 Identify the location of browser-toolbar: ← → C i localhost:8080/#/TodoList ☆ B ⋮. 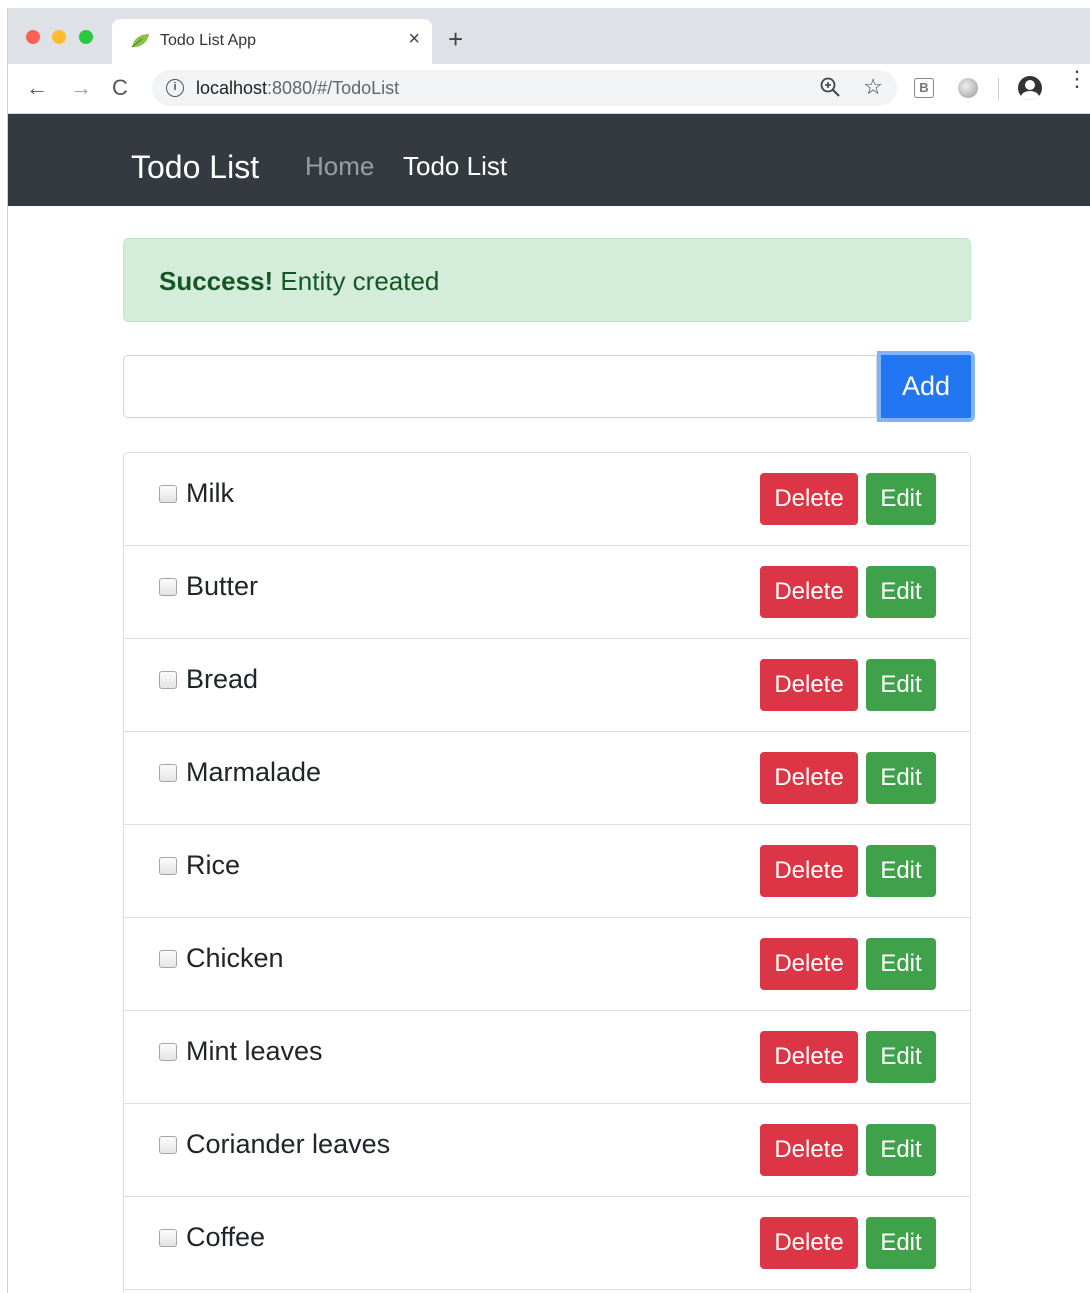
(549, 89).